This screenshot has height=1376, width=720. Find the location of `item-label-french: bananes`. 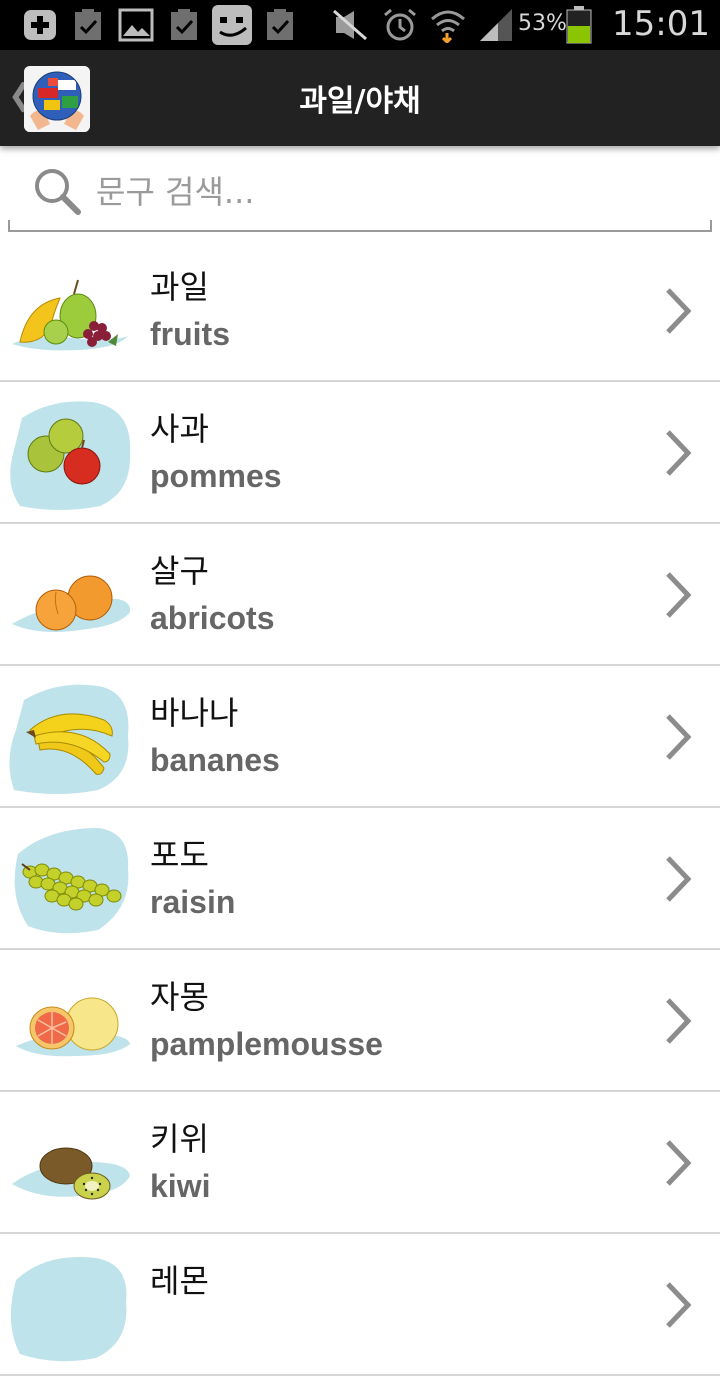

item-label-french: bananes is located at coordinates (215, 760).